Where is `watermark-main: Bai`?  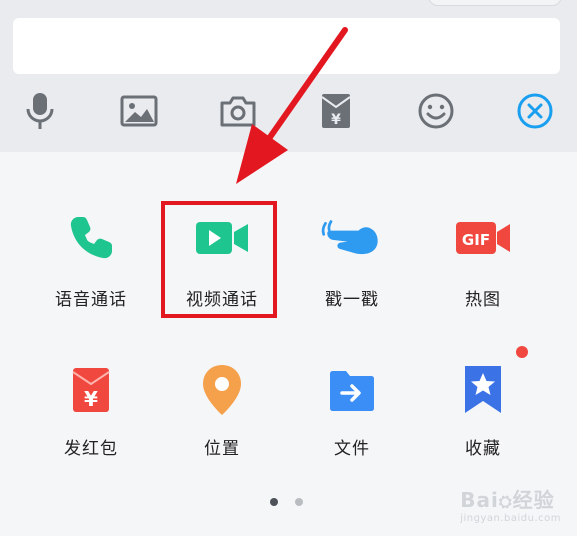 watermark-main: Bai is located at coordinates (479, 500).